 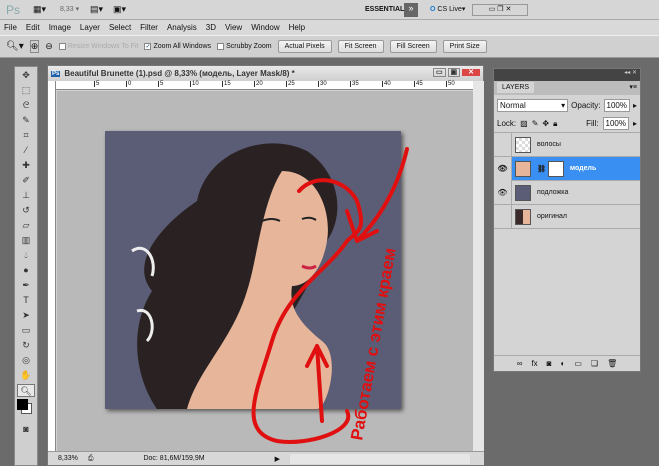 What do you see at coordinates (26, 330) in the screenshot?
I see `shape-tool-icon: ▭` at bounding box center [26, 330].